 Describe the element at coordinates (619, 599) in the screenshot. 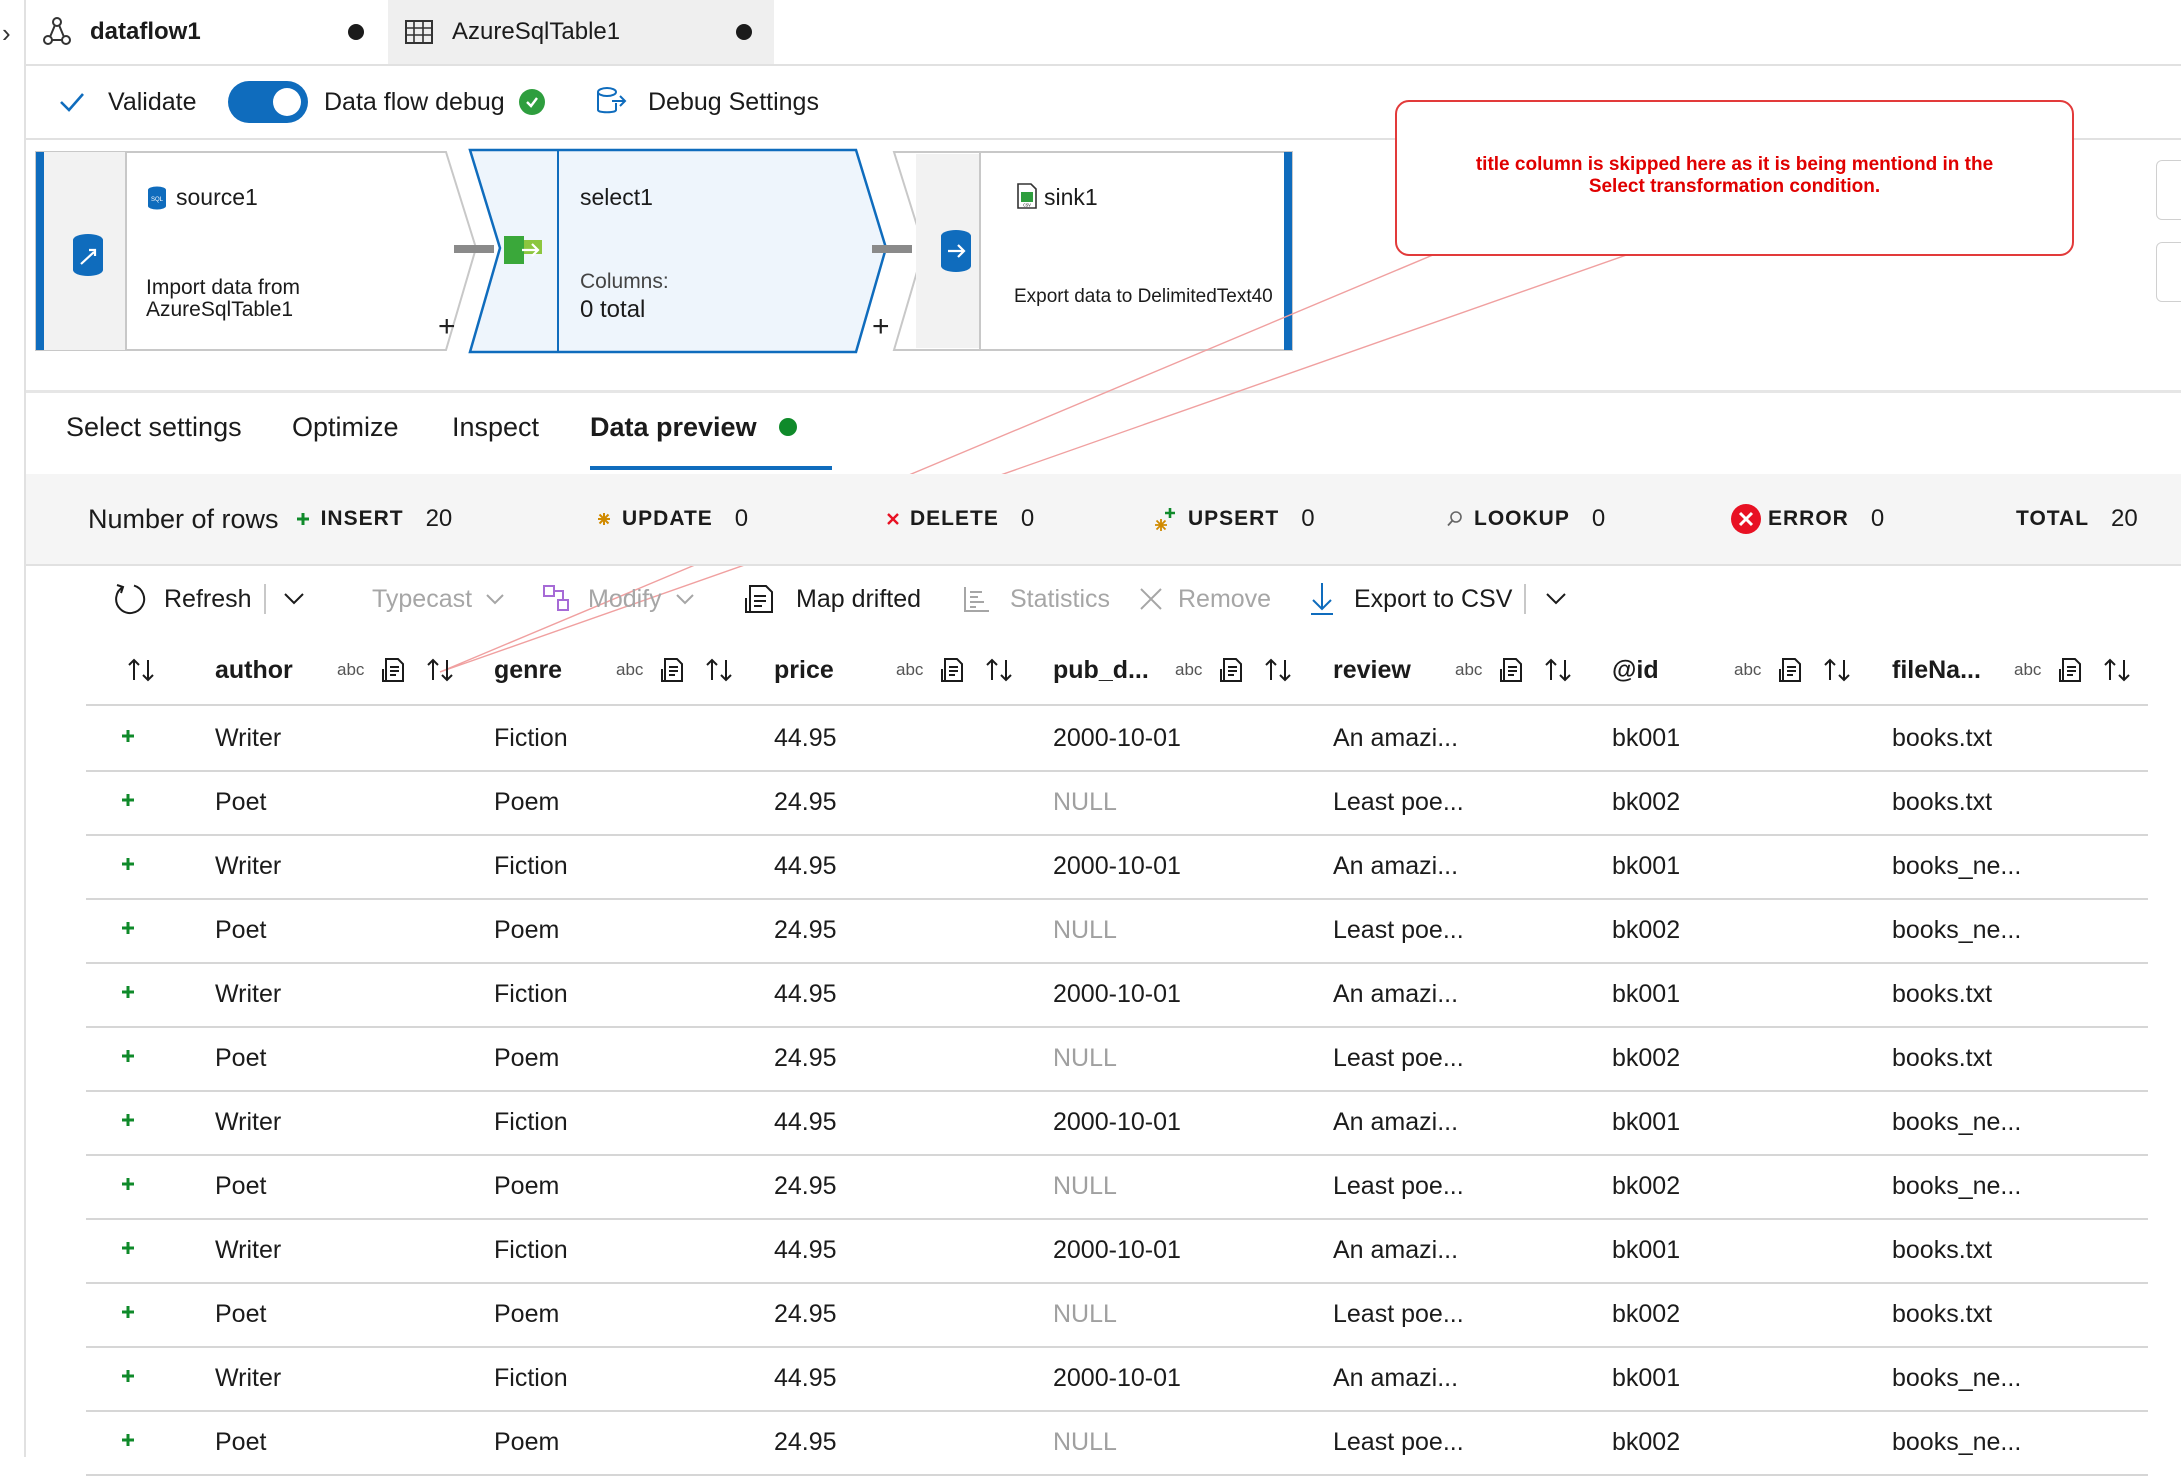

I see `modify-button: Modify` at that location.